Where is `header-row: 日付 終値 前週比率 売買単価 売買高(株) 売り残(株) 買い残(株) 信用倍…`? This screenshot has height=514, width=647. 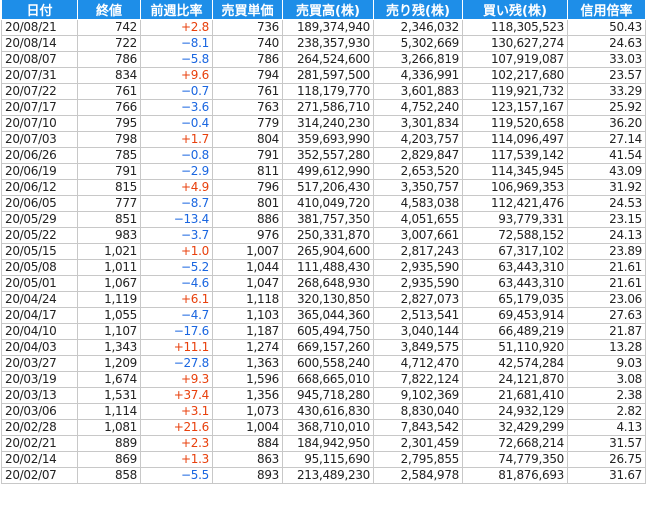
header-row: 日付 終値 前週比率 売買単価 売買高(株) 売り残(株) 買い残(株) 信用倍… is located at coordinates (323, 10).